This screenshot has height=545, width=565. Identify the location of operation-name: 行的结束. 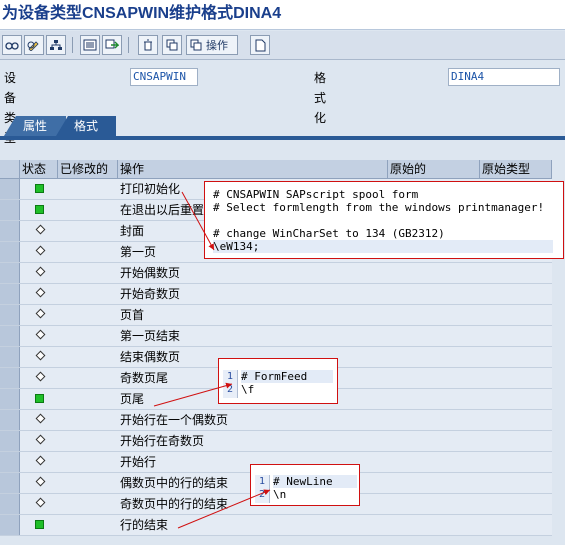
(144, 525).